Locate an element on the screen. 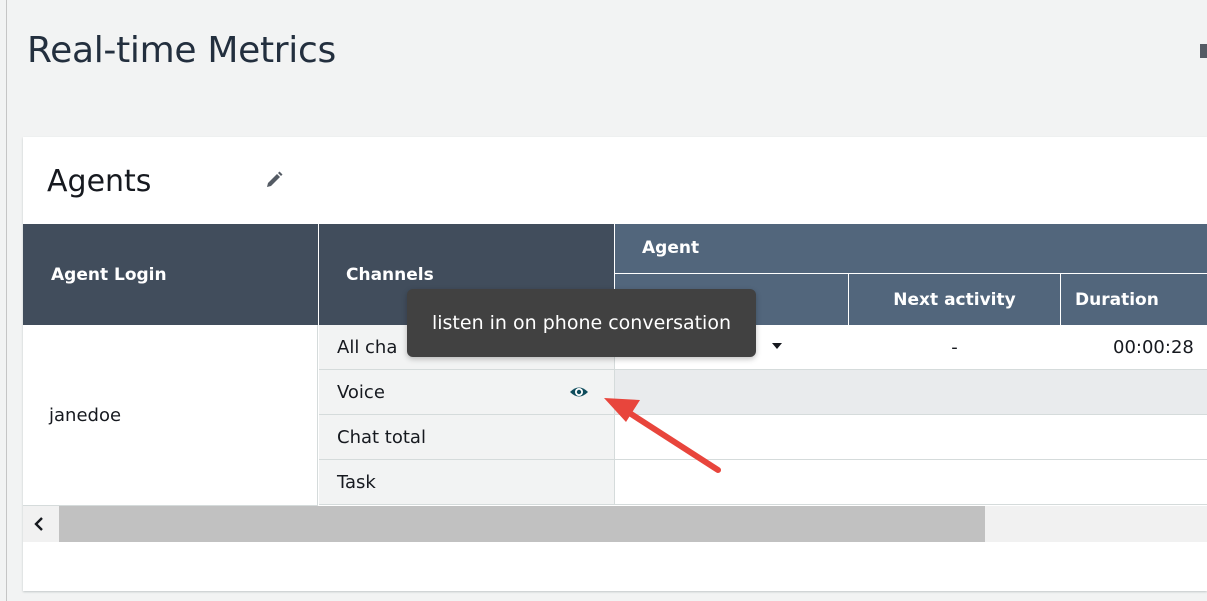 This screenshot has height=601, width=1207. card-title: Agents is located at coordinates (99, 181).